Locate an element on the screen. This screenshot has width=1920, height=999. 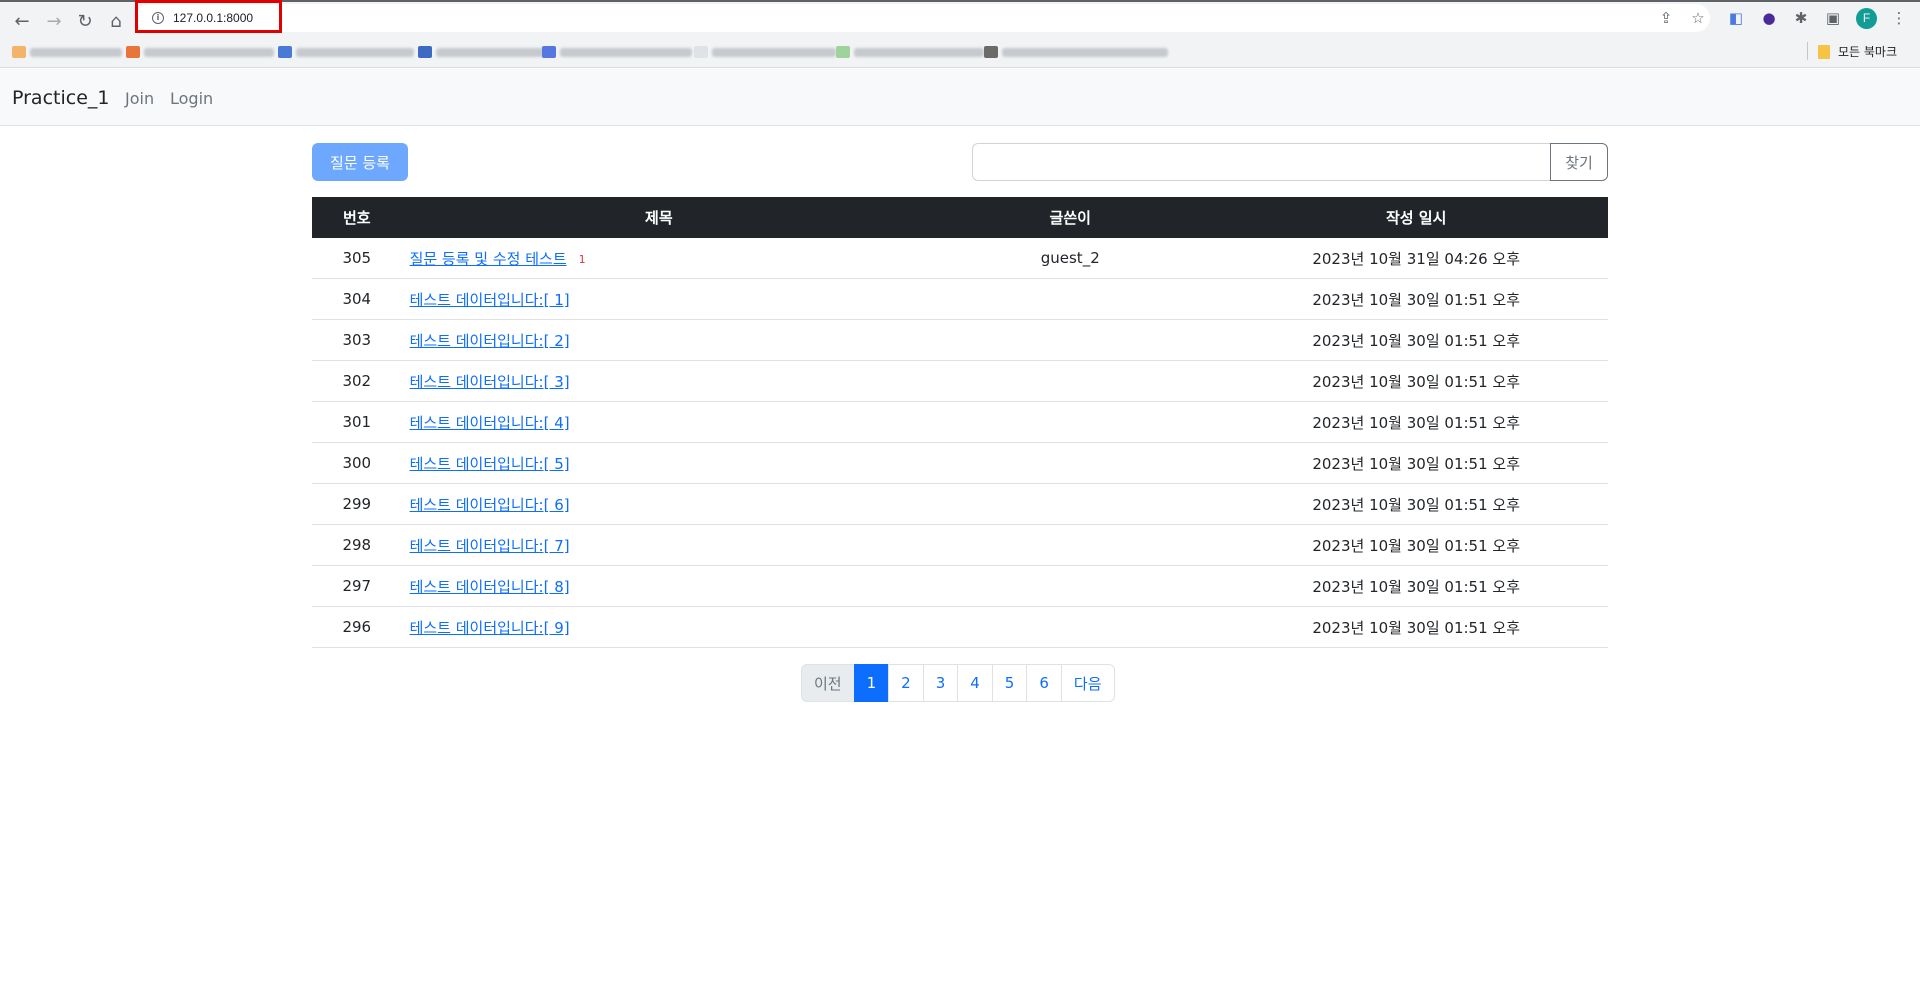
row-number: 301 is located at coordinates (357, 422).